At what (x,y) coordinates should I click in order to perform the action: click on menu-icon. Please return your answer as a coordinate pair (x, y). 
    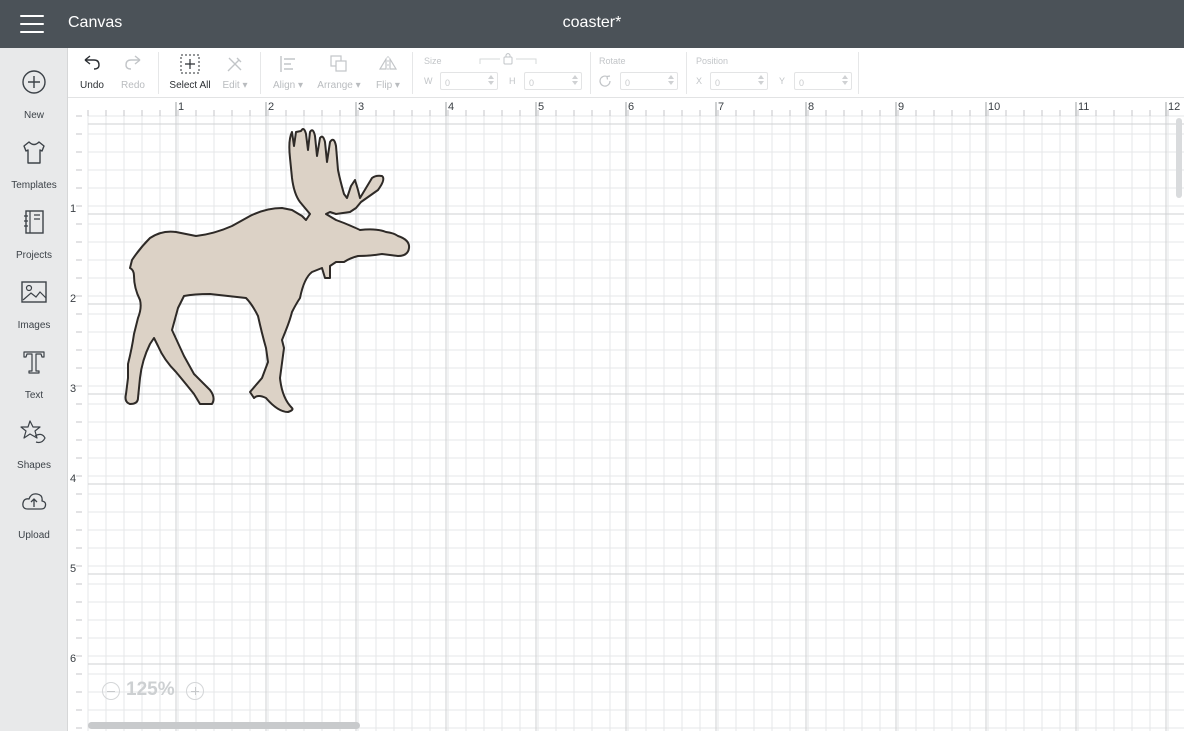
    Looking at the image, I should click on (32, 24).